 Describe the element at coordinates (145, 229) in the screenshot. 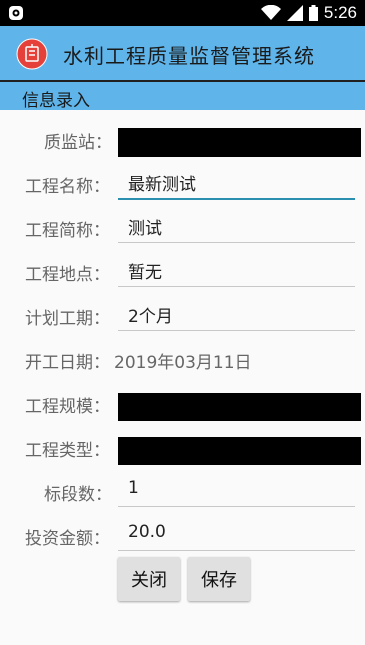

I see `project-abbr-value: 测试` at that location.